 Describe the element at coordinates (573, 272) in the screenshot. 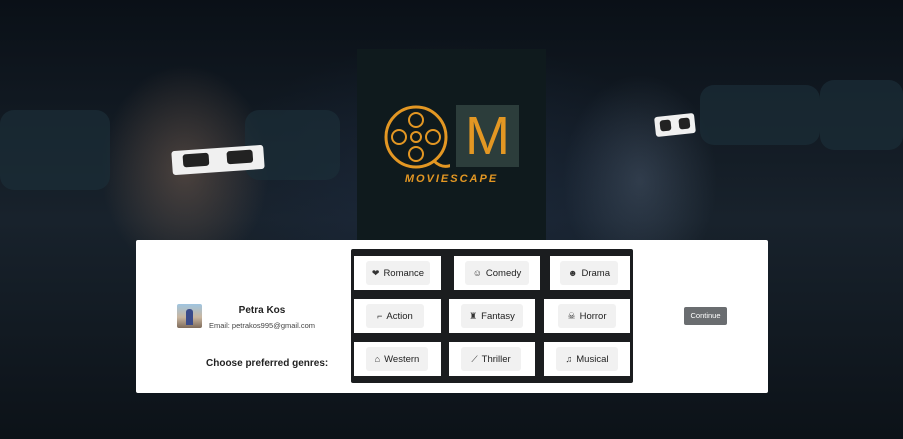

I see `drama-masks-icon: ☻` at that location.